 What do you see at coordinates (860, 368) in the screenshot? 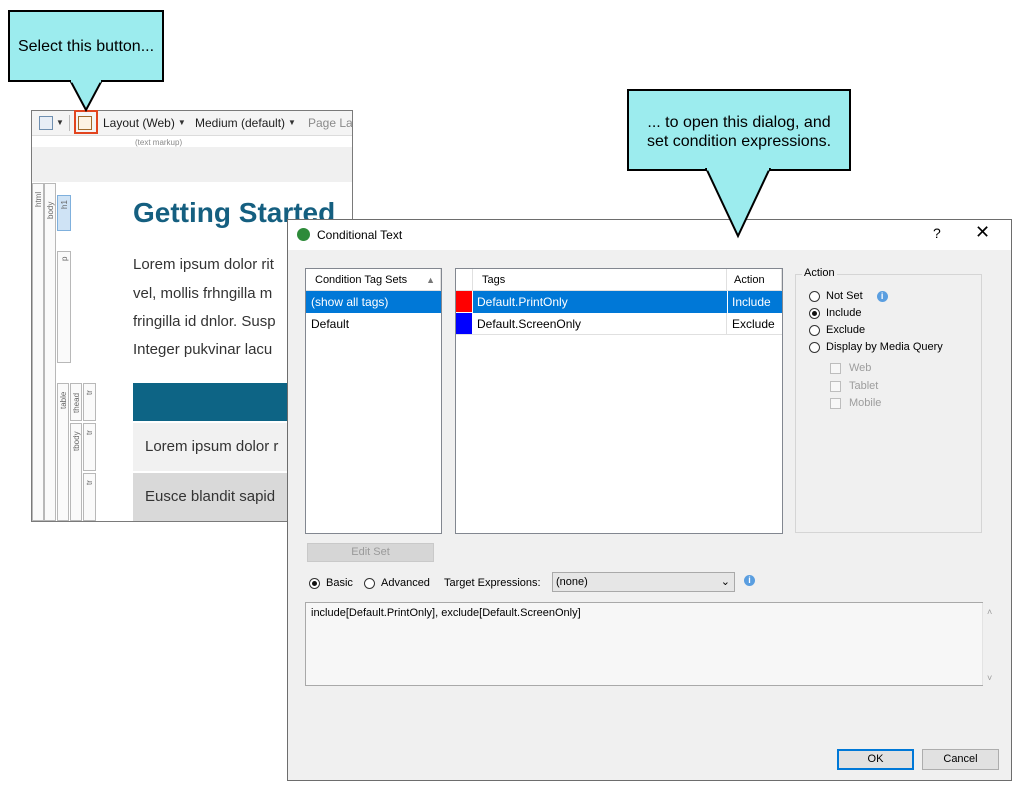
I see `checkbox-label: Web` at bounding box center [860, 368].